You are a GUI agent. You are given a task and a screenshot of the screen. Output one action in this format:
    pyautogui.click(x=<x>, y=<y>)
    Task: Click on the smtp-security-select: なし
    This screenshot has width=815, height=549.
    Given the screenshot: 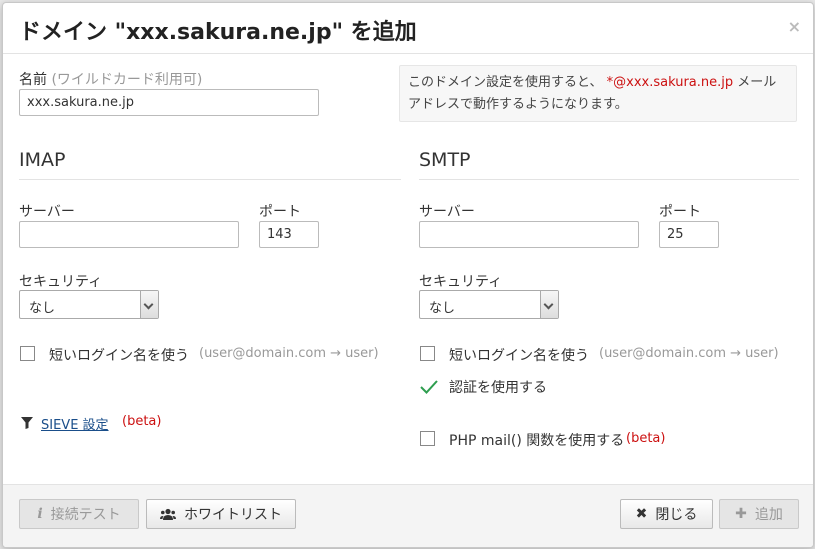 What is the action you would take?
    pyautogui.click(x=489, y=304)
    